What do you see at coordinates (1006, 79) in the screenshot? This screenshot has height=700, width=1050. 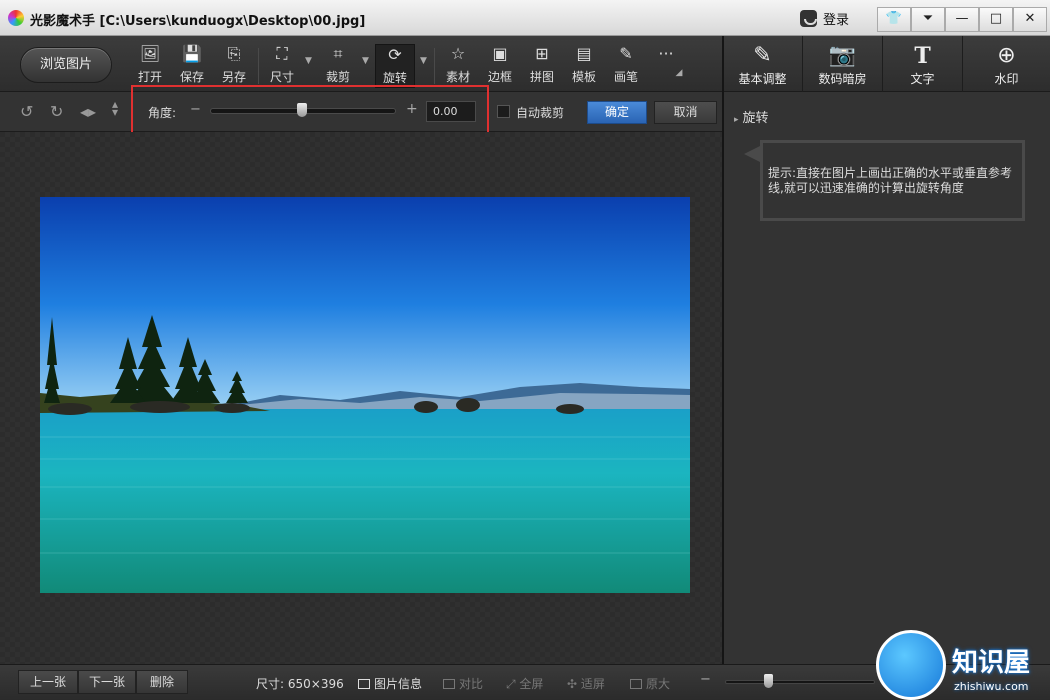 I see `panel-watermark-label: 水印` at bounding box center [1006, 79].